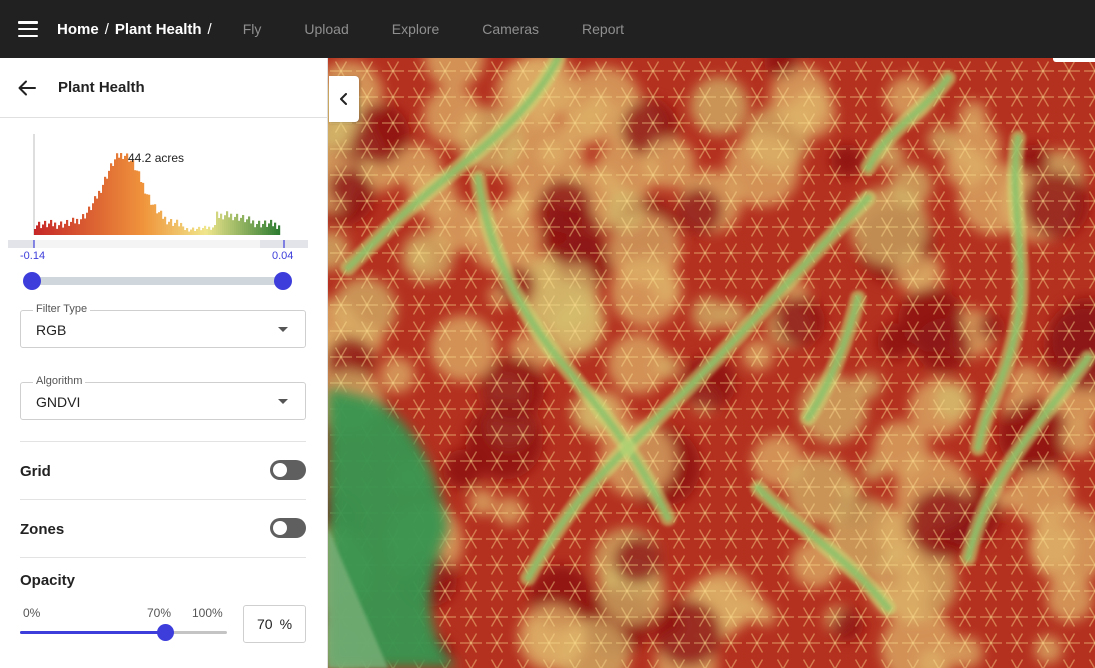 This screenshot has height=668, width=1095. I want to click on filter-type-label: Filter Type, so click(62, 309).